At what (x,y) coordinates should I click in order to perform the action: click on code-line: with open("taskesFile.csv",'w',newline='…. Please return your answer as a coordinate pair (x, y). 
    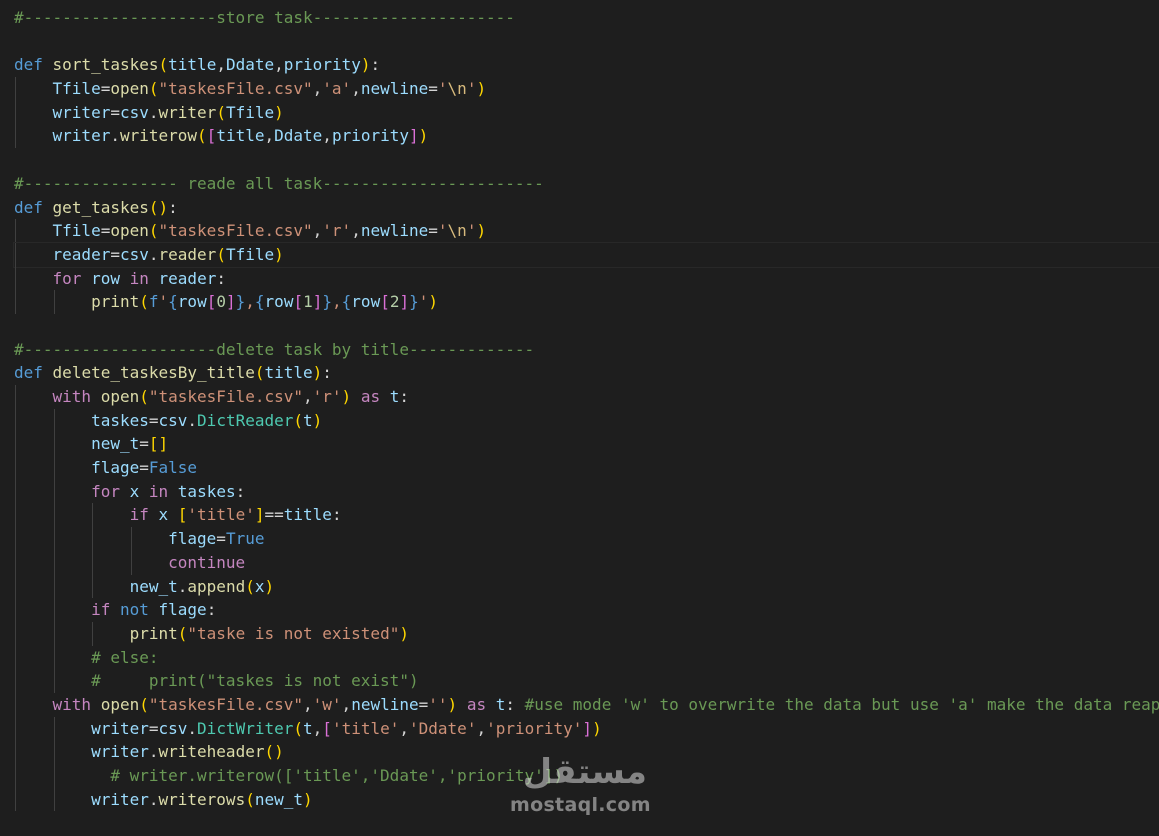
    Looking at the image, I should click on (586, 704).